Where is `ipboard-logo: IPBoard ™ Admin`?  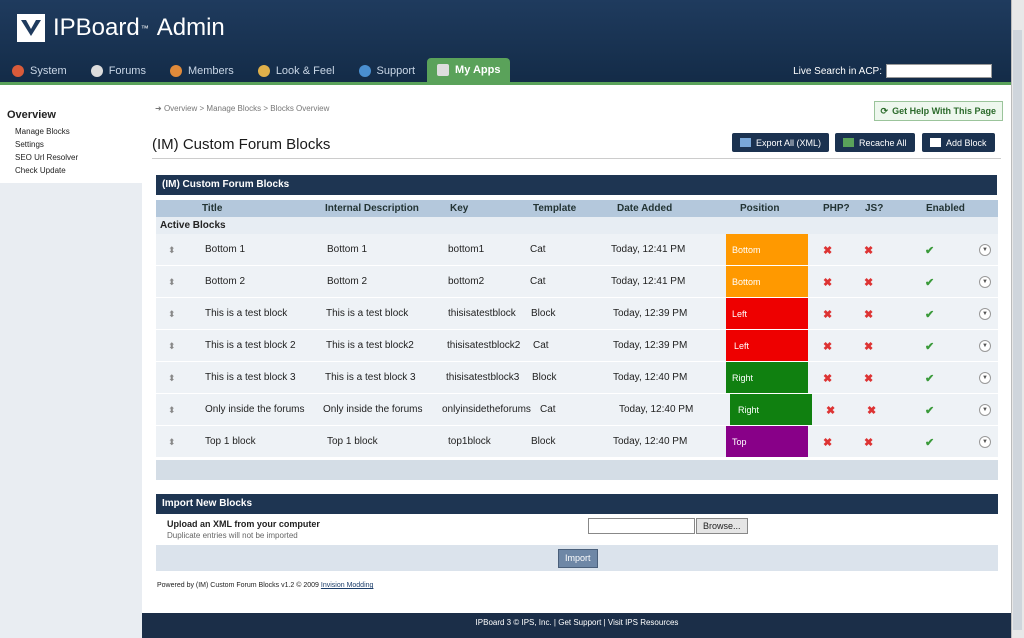
ipboard-logo: IPBoard ™ Admin is located at coordinates (121, 28).